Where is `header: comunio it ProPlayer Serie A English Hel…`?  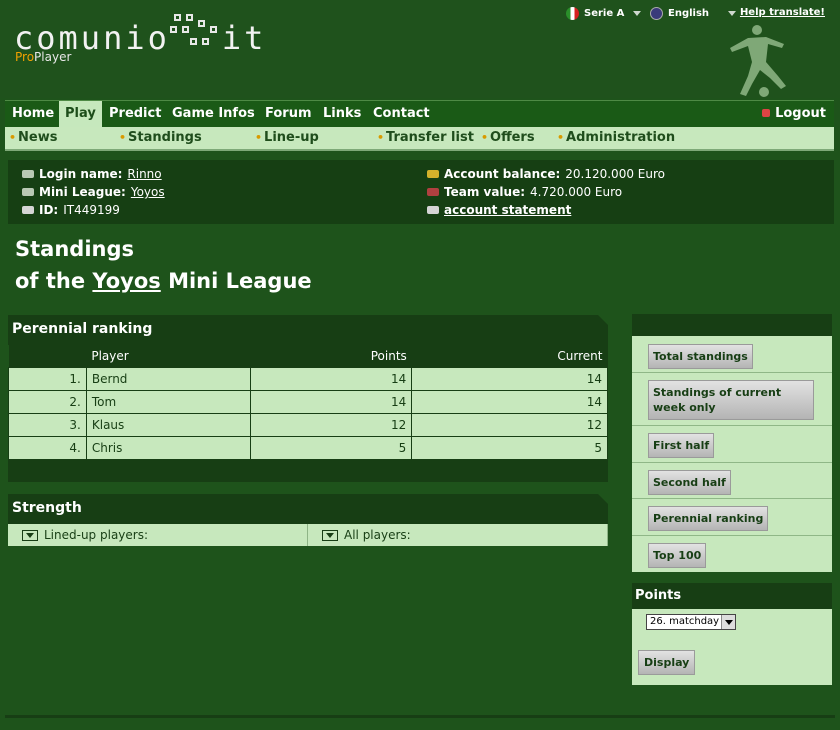
header: comunio it ProPlayer Serie A English Hel… is located at coordinates (420, 49).